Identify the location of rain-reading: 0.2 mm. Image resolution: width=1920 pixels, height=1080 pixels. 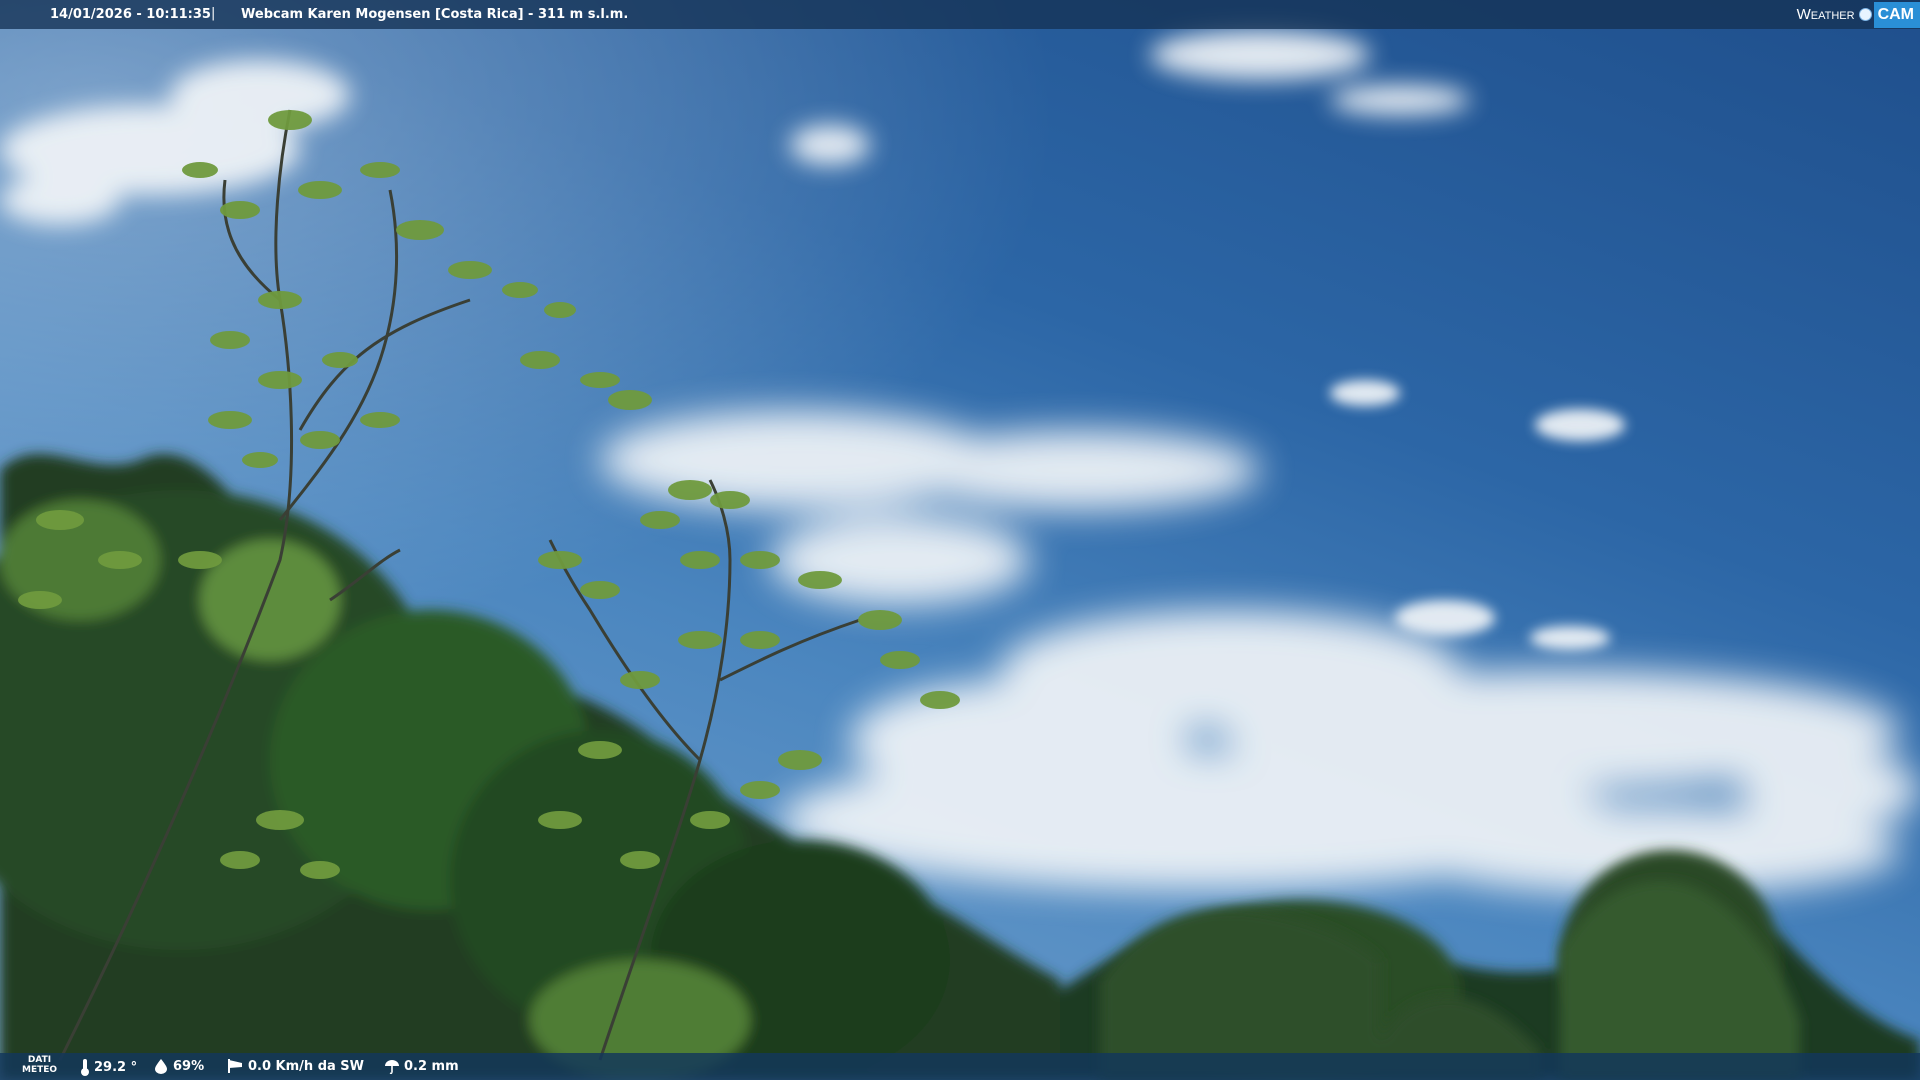
(421, 1066).